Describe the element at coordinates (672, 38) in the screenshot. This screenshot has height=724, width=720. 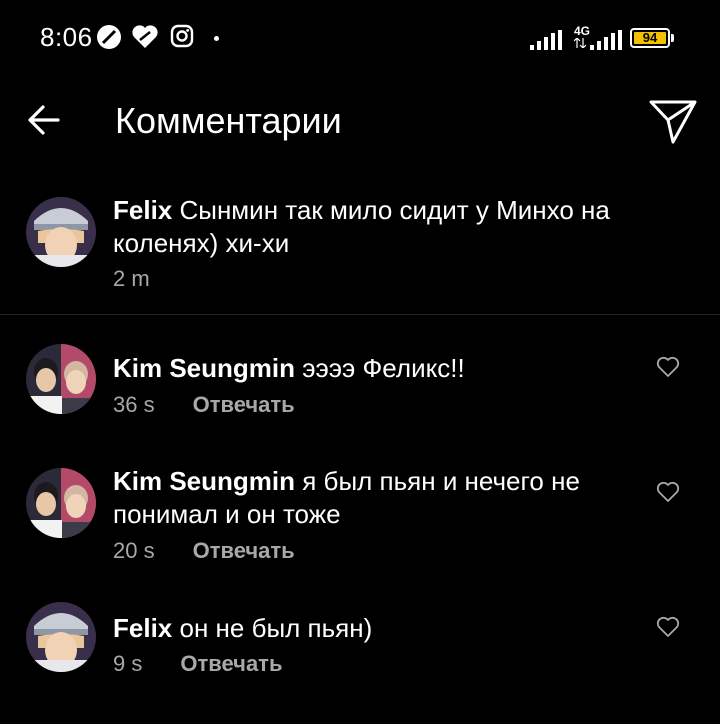
I see `battery-tip` at that location.